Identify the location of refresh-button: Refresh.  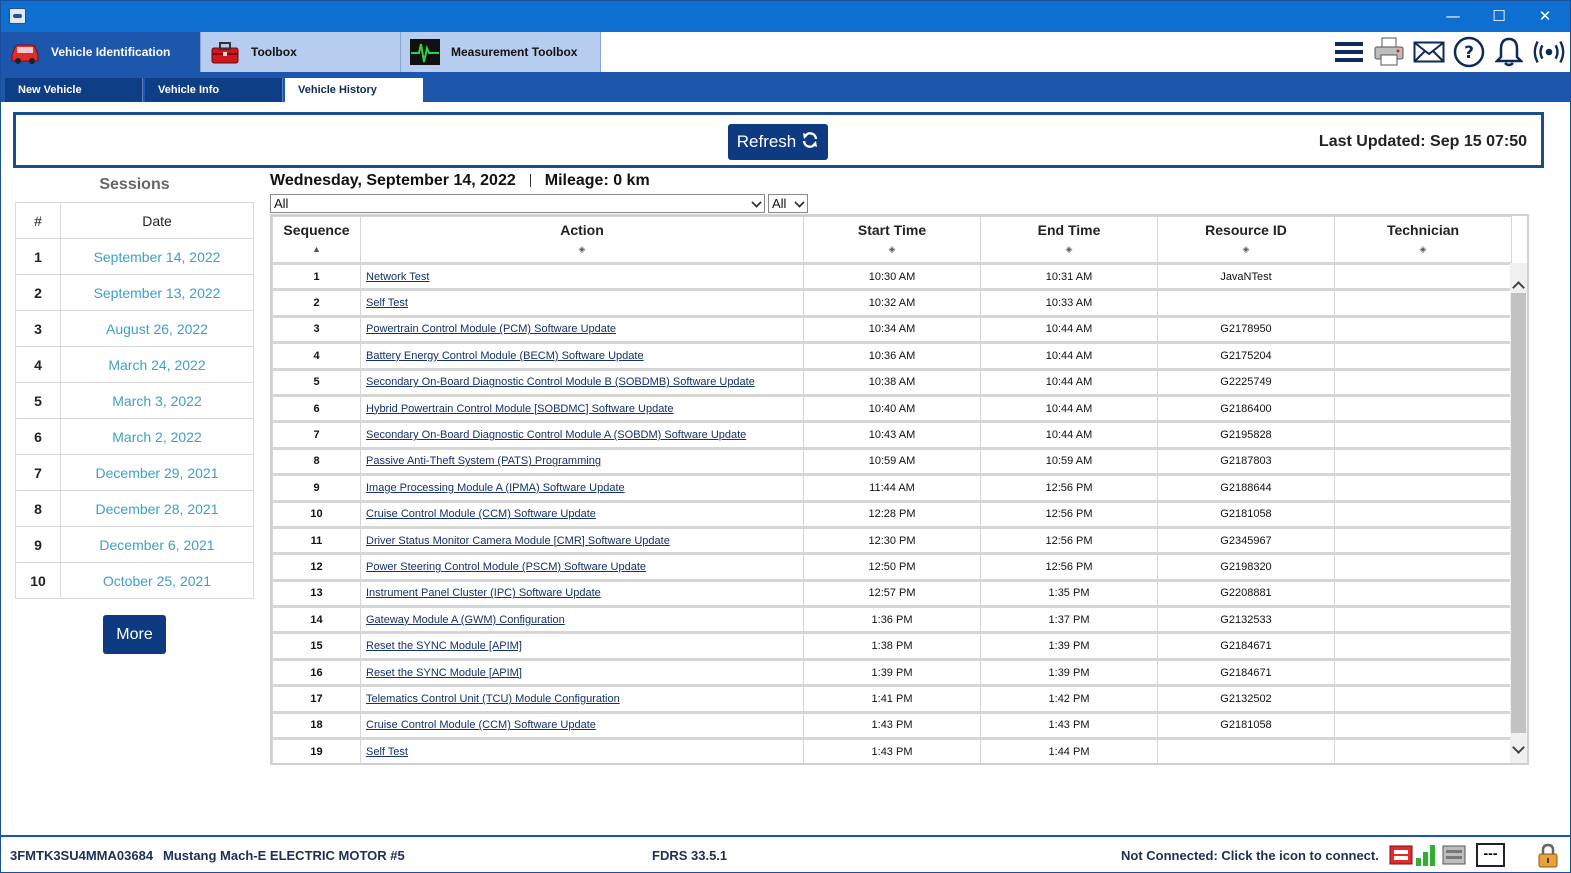
(778, 142).